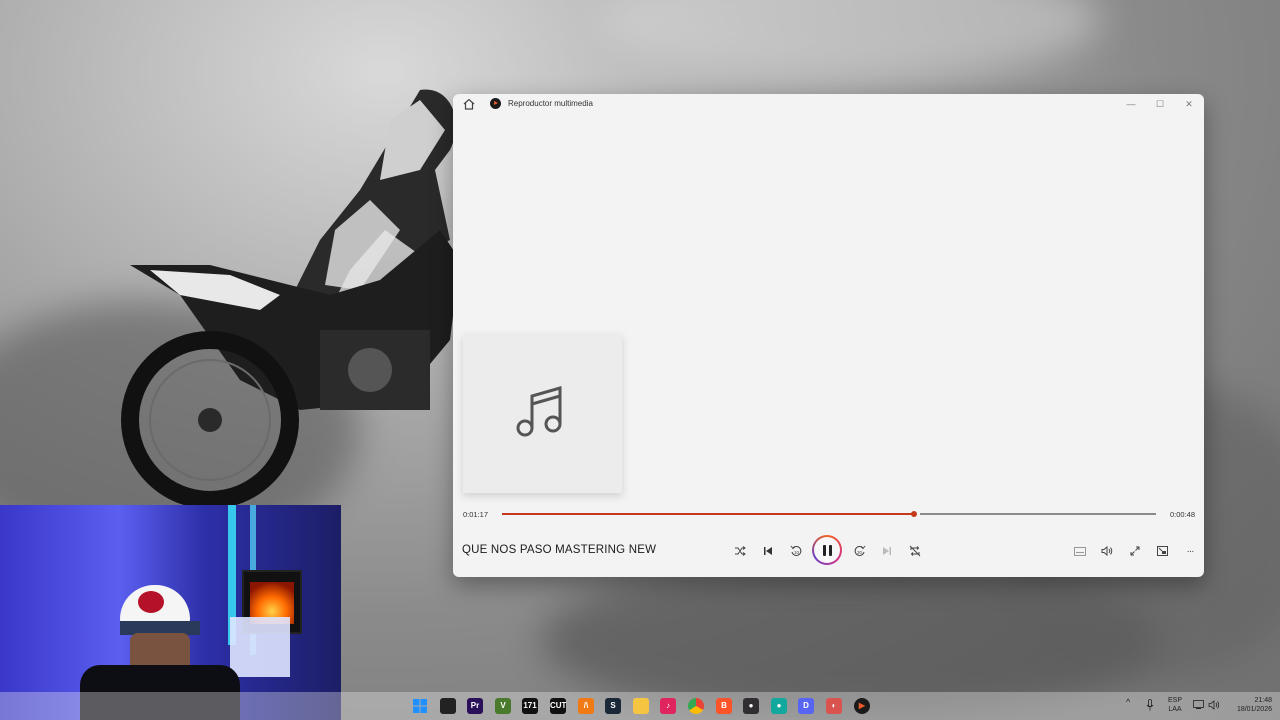 This screenshot has width=1280, height=720. I want to click on pause-icon, so click(827, 550).